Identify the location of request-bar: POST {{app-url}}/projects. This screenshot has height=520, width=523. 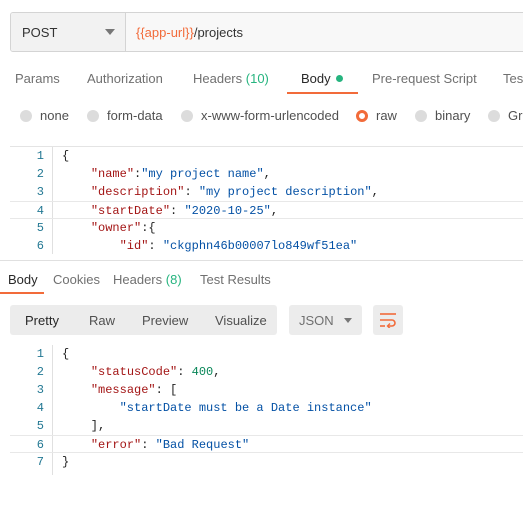
(266, 32).